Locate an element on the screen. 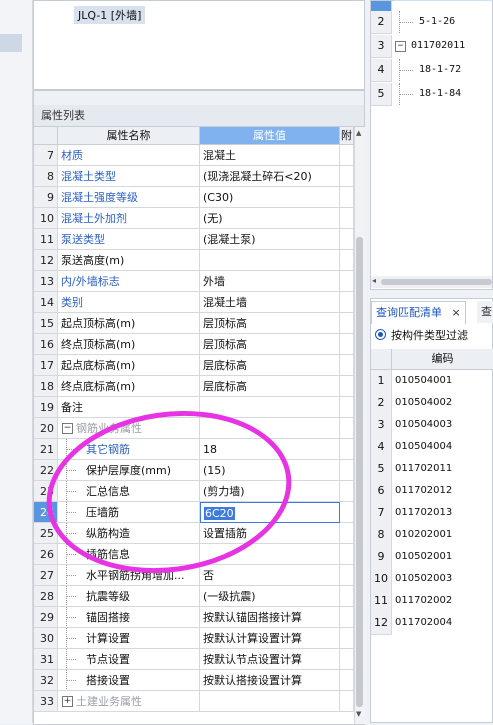 The width and height of the screenshot is (493, 725). expand-icon: + is located at coordinates (67, 701).